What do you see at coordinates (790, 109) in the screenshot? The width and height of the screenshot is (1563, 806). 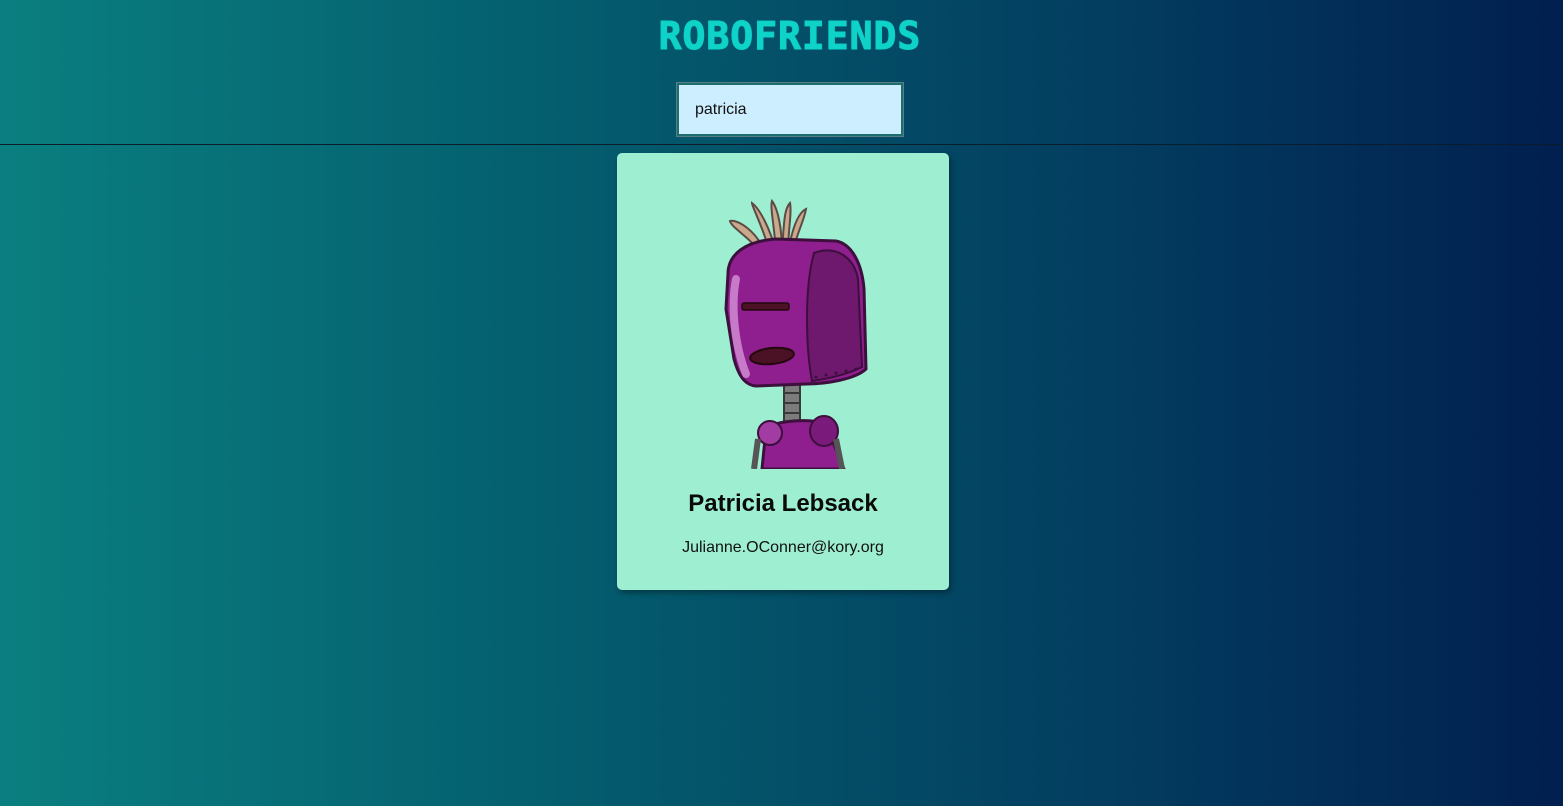 I see `search-input` at bounding box center [790, 109].